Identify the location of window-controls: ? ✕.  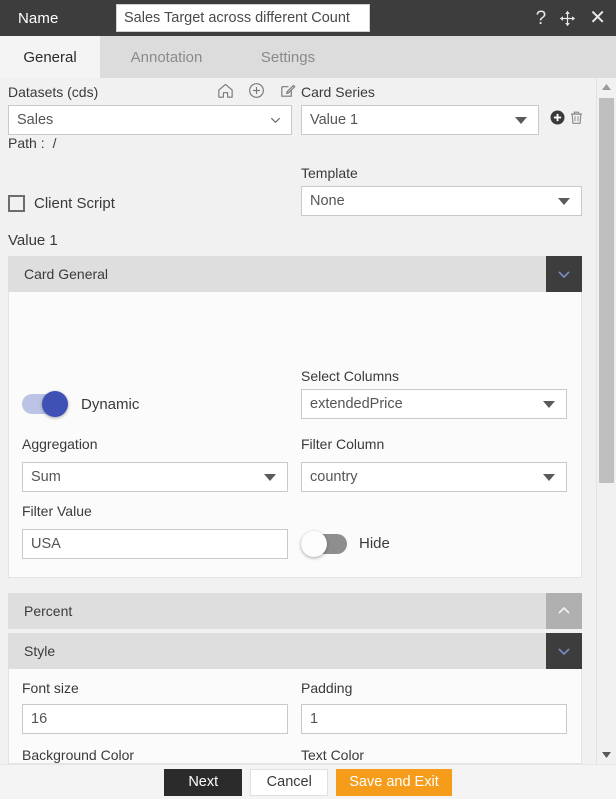
(571, 18).